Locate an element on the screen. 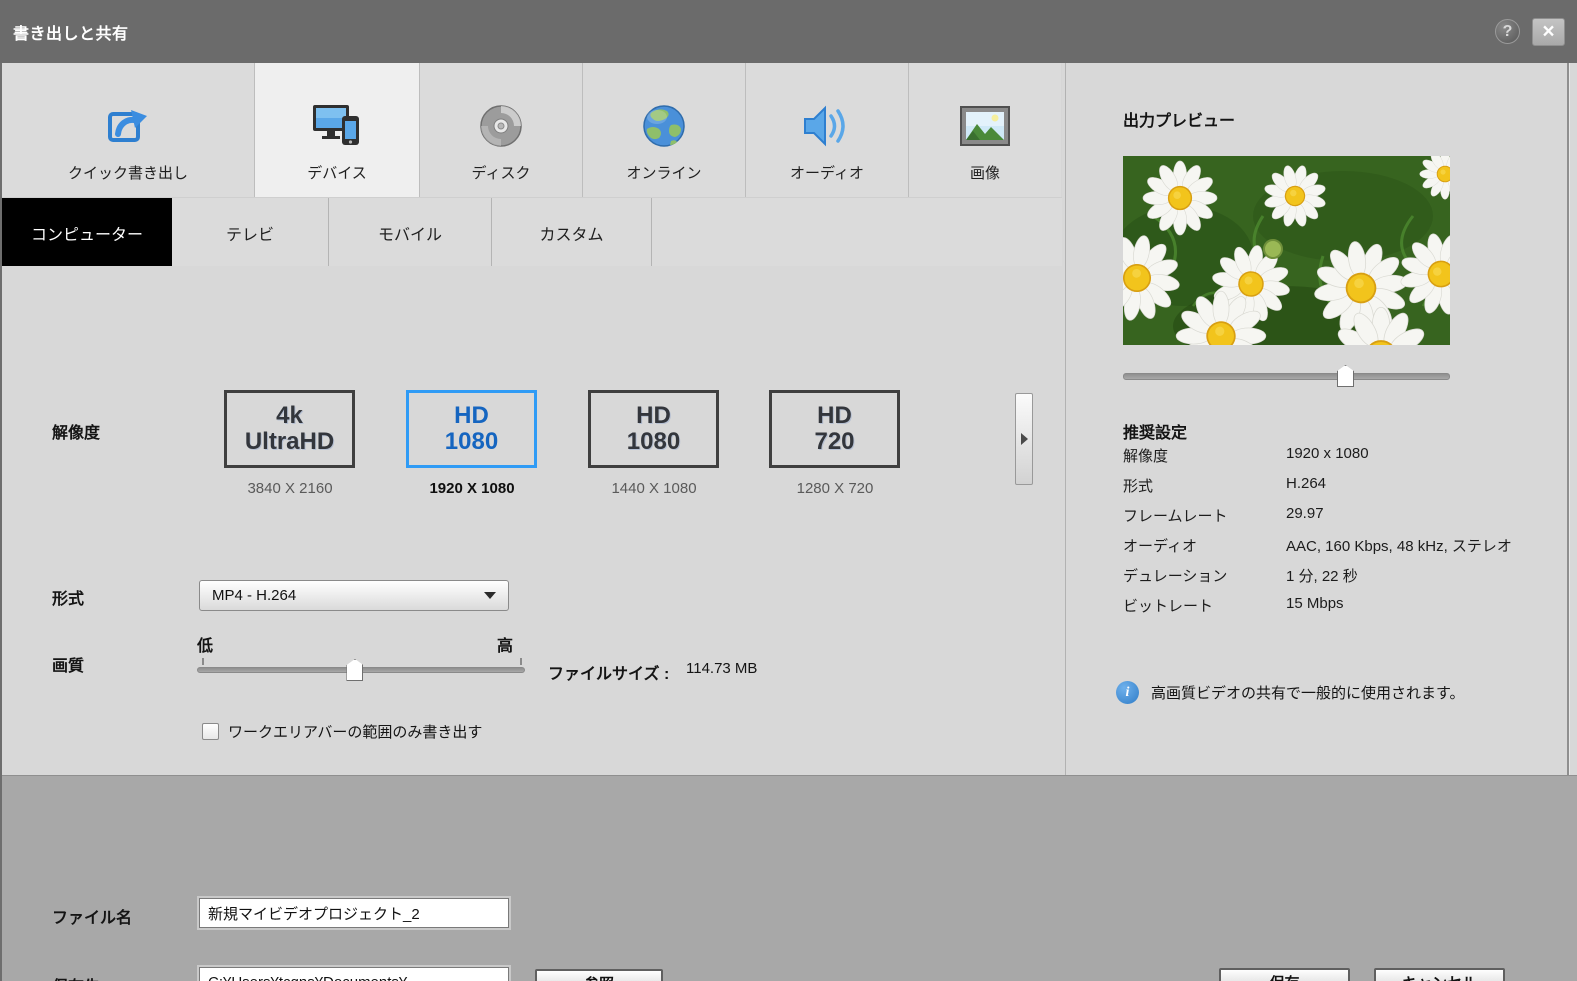 Image resolution: width=1577 pixels, height=981 pixels. save-to-label: 保存先 is located at coordinates (76, 977).